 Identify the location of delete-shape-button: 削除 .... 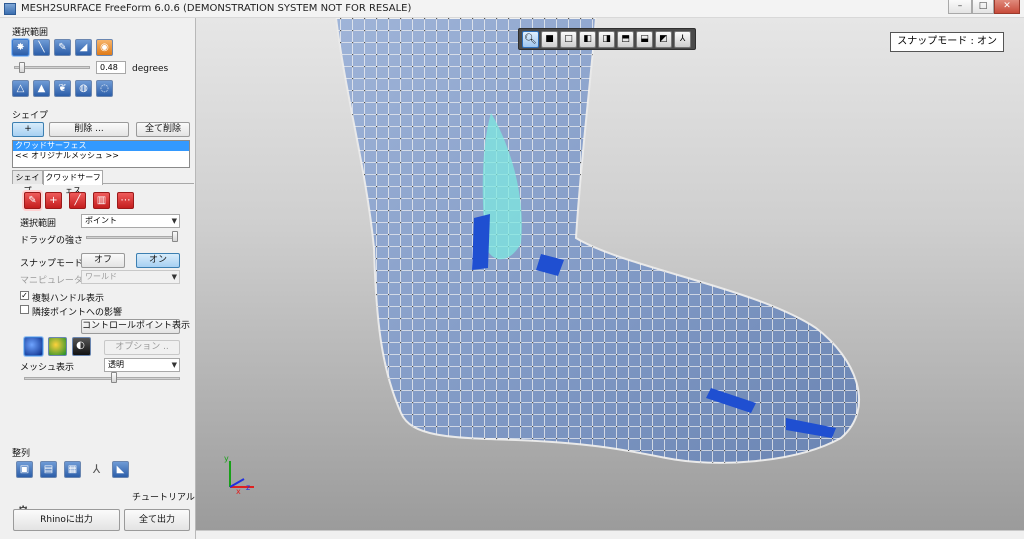
(89, 129).